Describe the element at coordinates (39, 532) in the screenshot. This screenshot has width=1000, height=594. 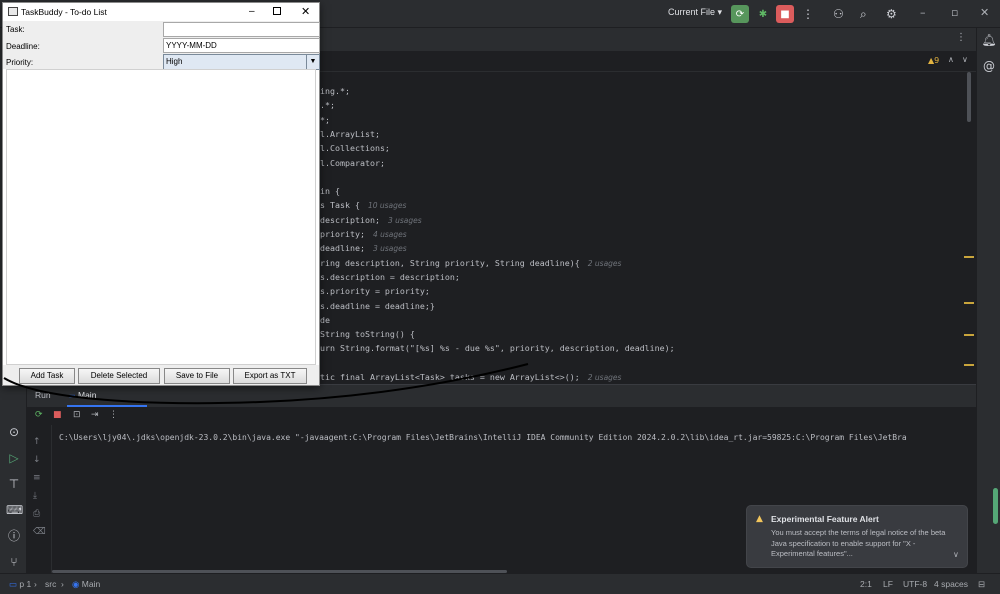
I see `trash-icon: ⌫` at that location.